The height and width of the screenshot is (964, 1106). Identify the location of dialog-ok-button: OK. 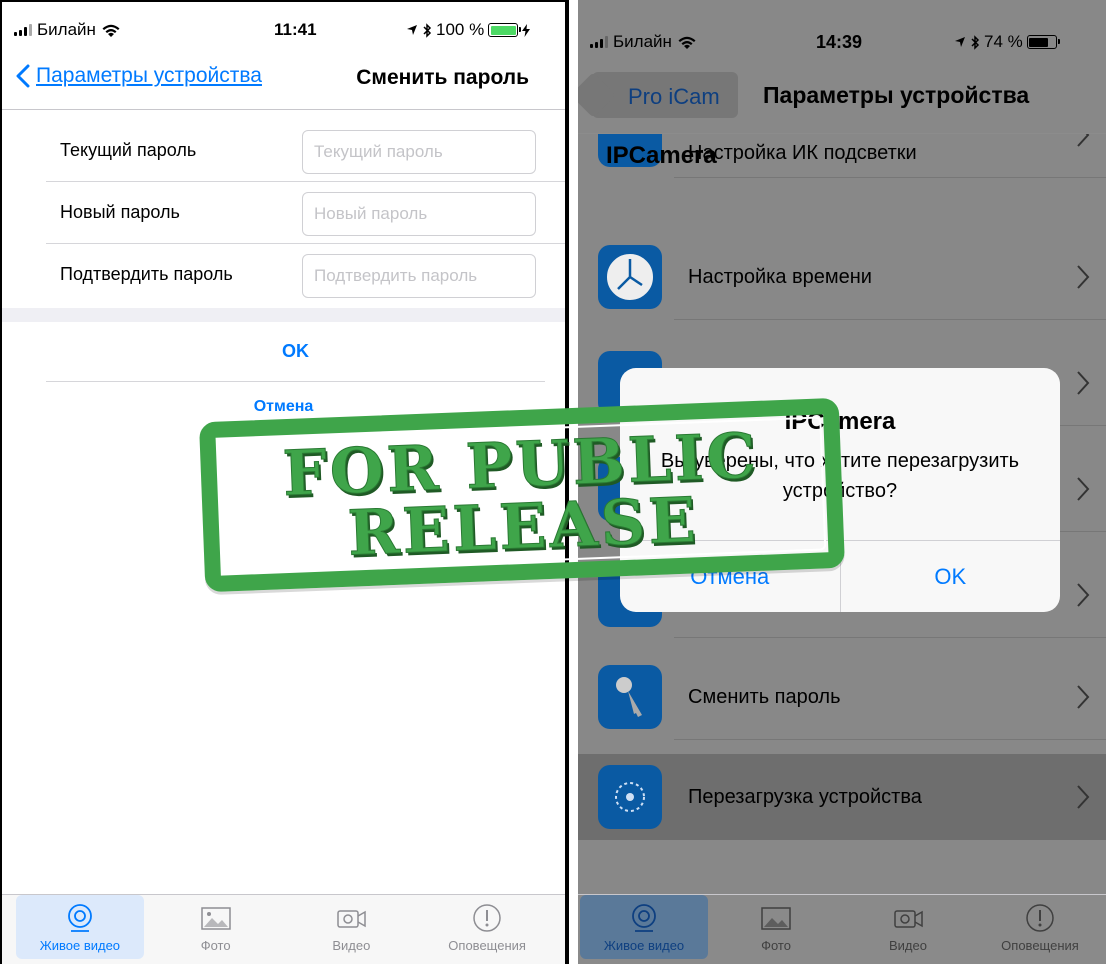
(950, 576).